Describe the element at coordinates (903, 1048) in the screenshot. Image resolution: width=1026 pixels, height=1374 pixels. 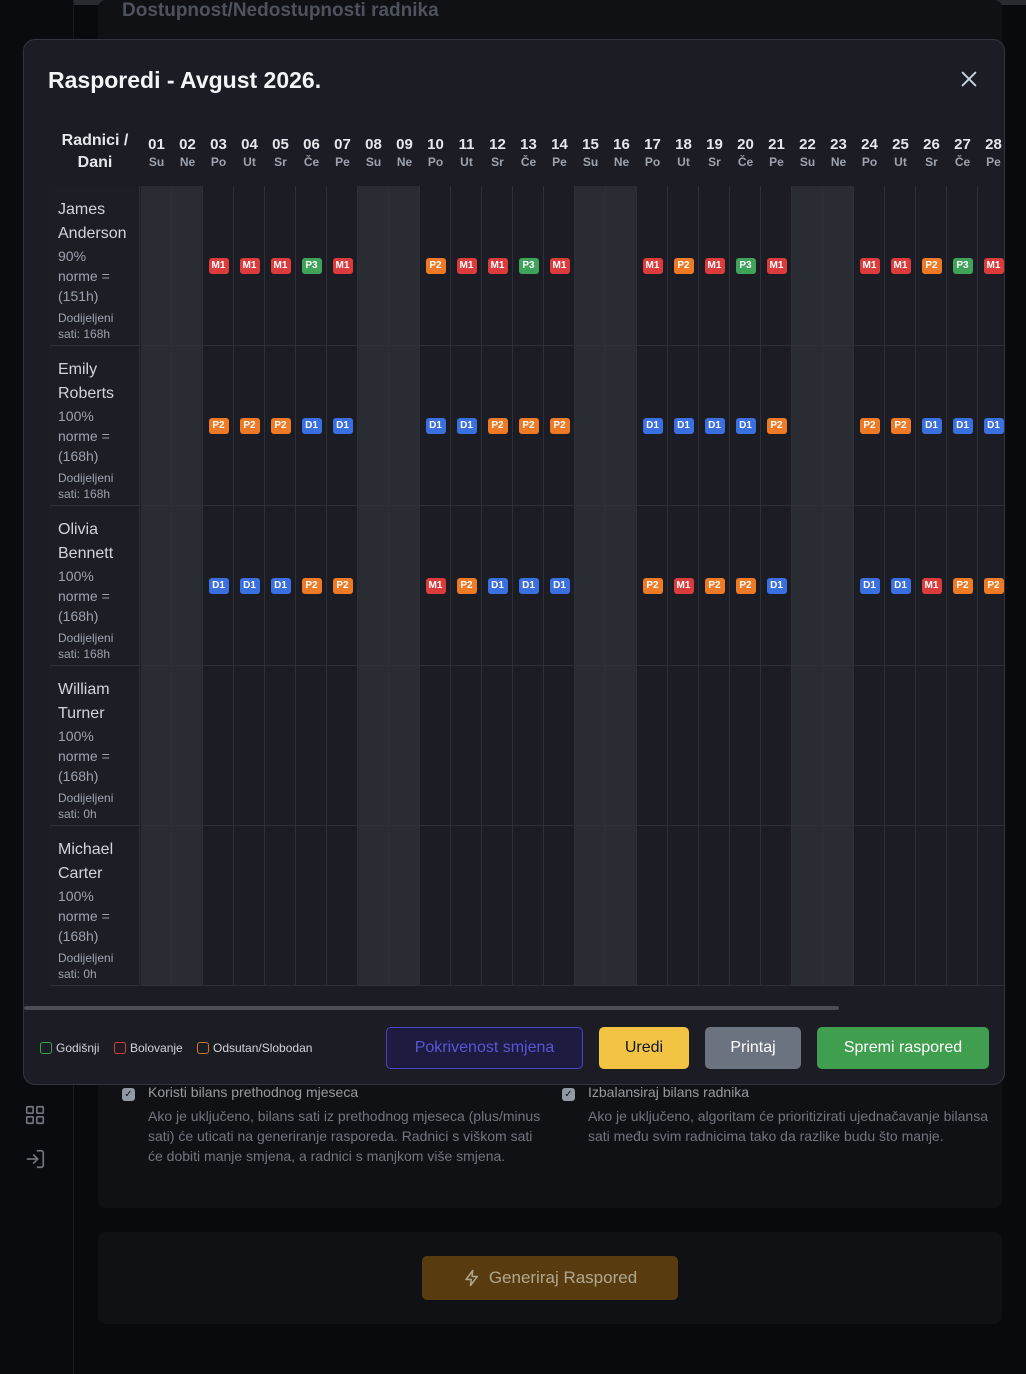
I see `save-schedule-button: Spremi raspored` at that location.